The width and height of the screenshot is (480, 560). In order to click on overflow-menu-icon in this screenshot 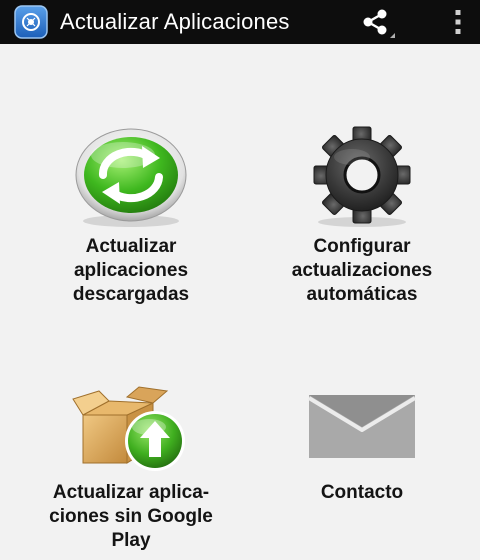, I will do `click(458, 22)`.